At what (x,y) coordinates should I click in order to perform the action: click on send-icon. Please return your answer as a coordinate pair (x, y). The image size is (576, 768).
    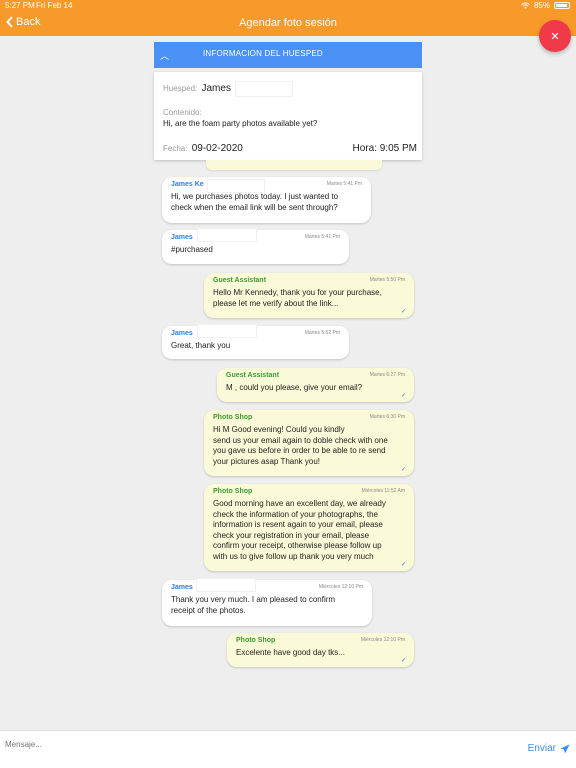
    Looking at the image, I should click on (565, 748).